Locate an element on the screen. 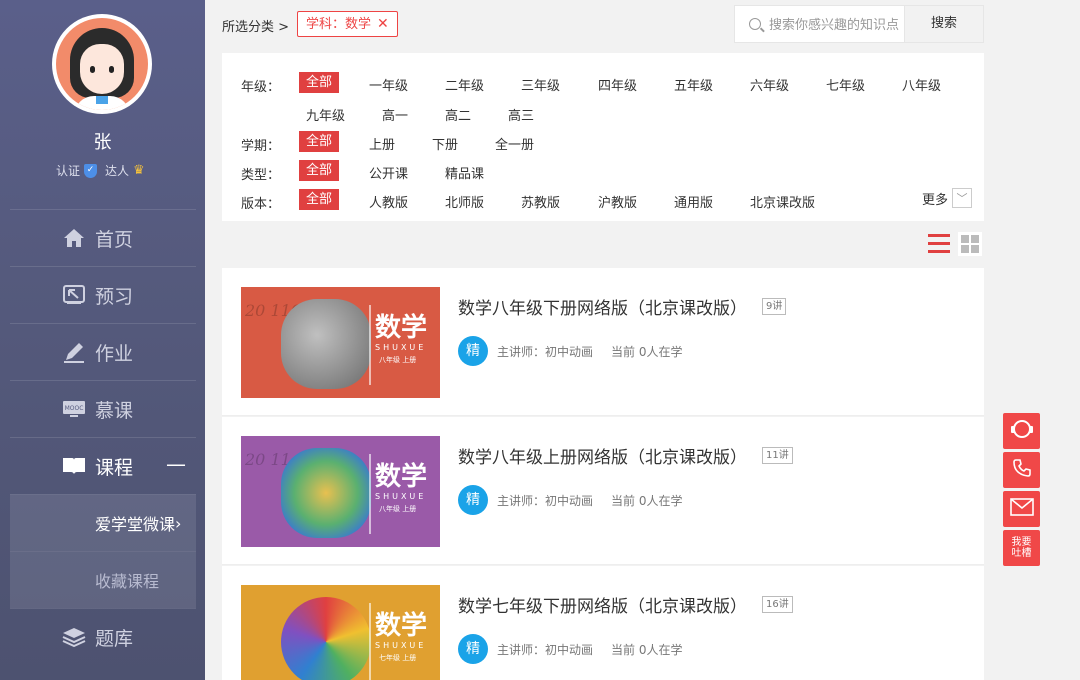 This screenshot has height=680, width=1080. more-filters-button: 更多 ﹀ is located at coordinates (947, 198).